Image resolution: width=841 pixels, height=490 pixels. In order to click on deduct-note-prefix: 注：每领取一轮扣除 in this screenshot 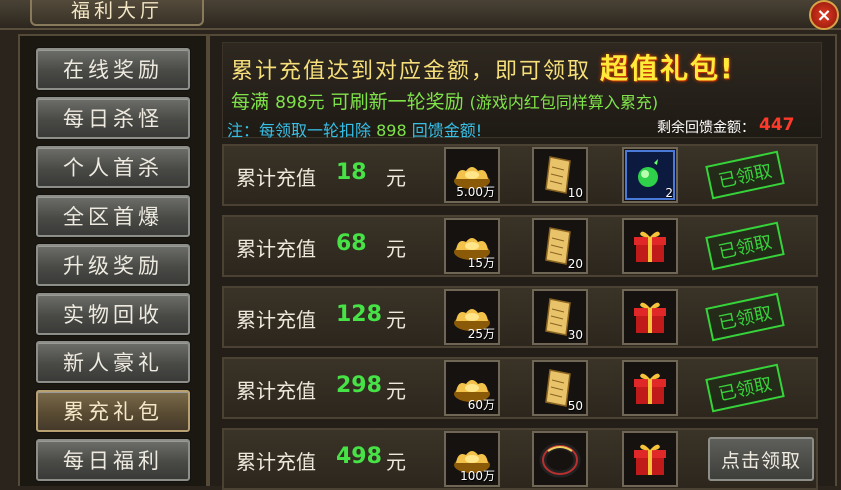, I will do `click(299, 130)`.